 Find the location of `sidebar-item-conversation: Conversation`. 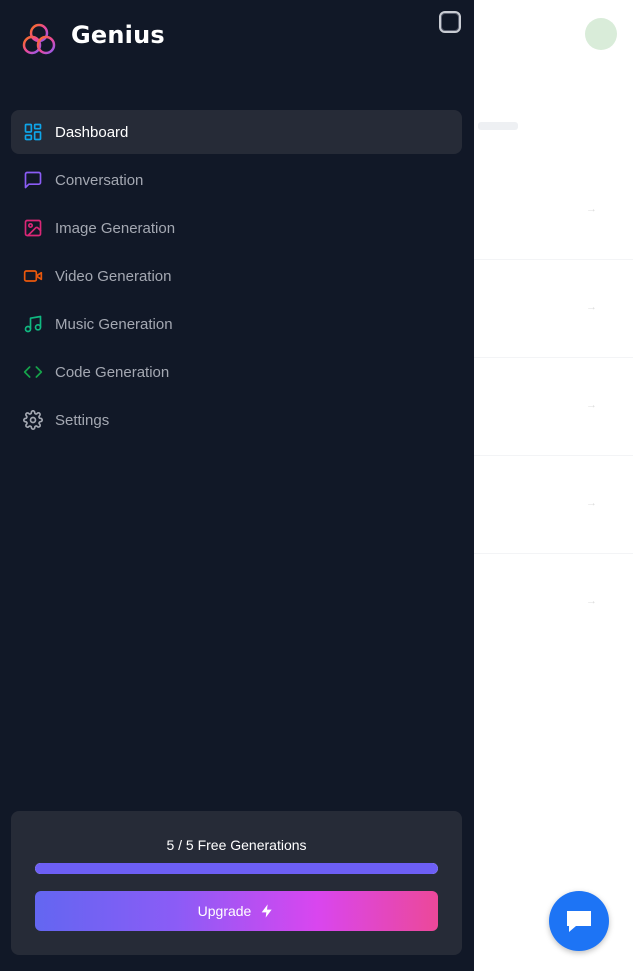

sidebar-item-conversation: Conversation is located at coordinates (236, 180).